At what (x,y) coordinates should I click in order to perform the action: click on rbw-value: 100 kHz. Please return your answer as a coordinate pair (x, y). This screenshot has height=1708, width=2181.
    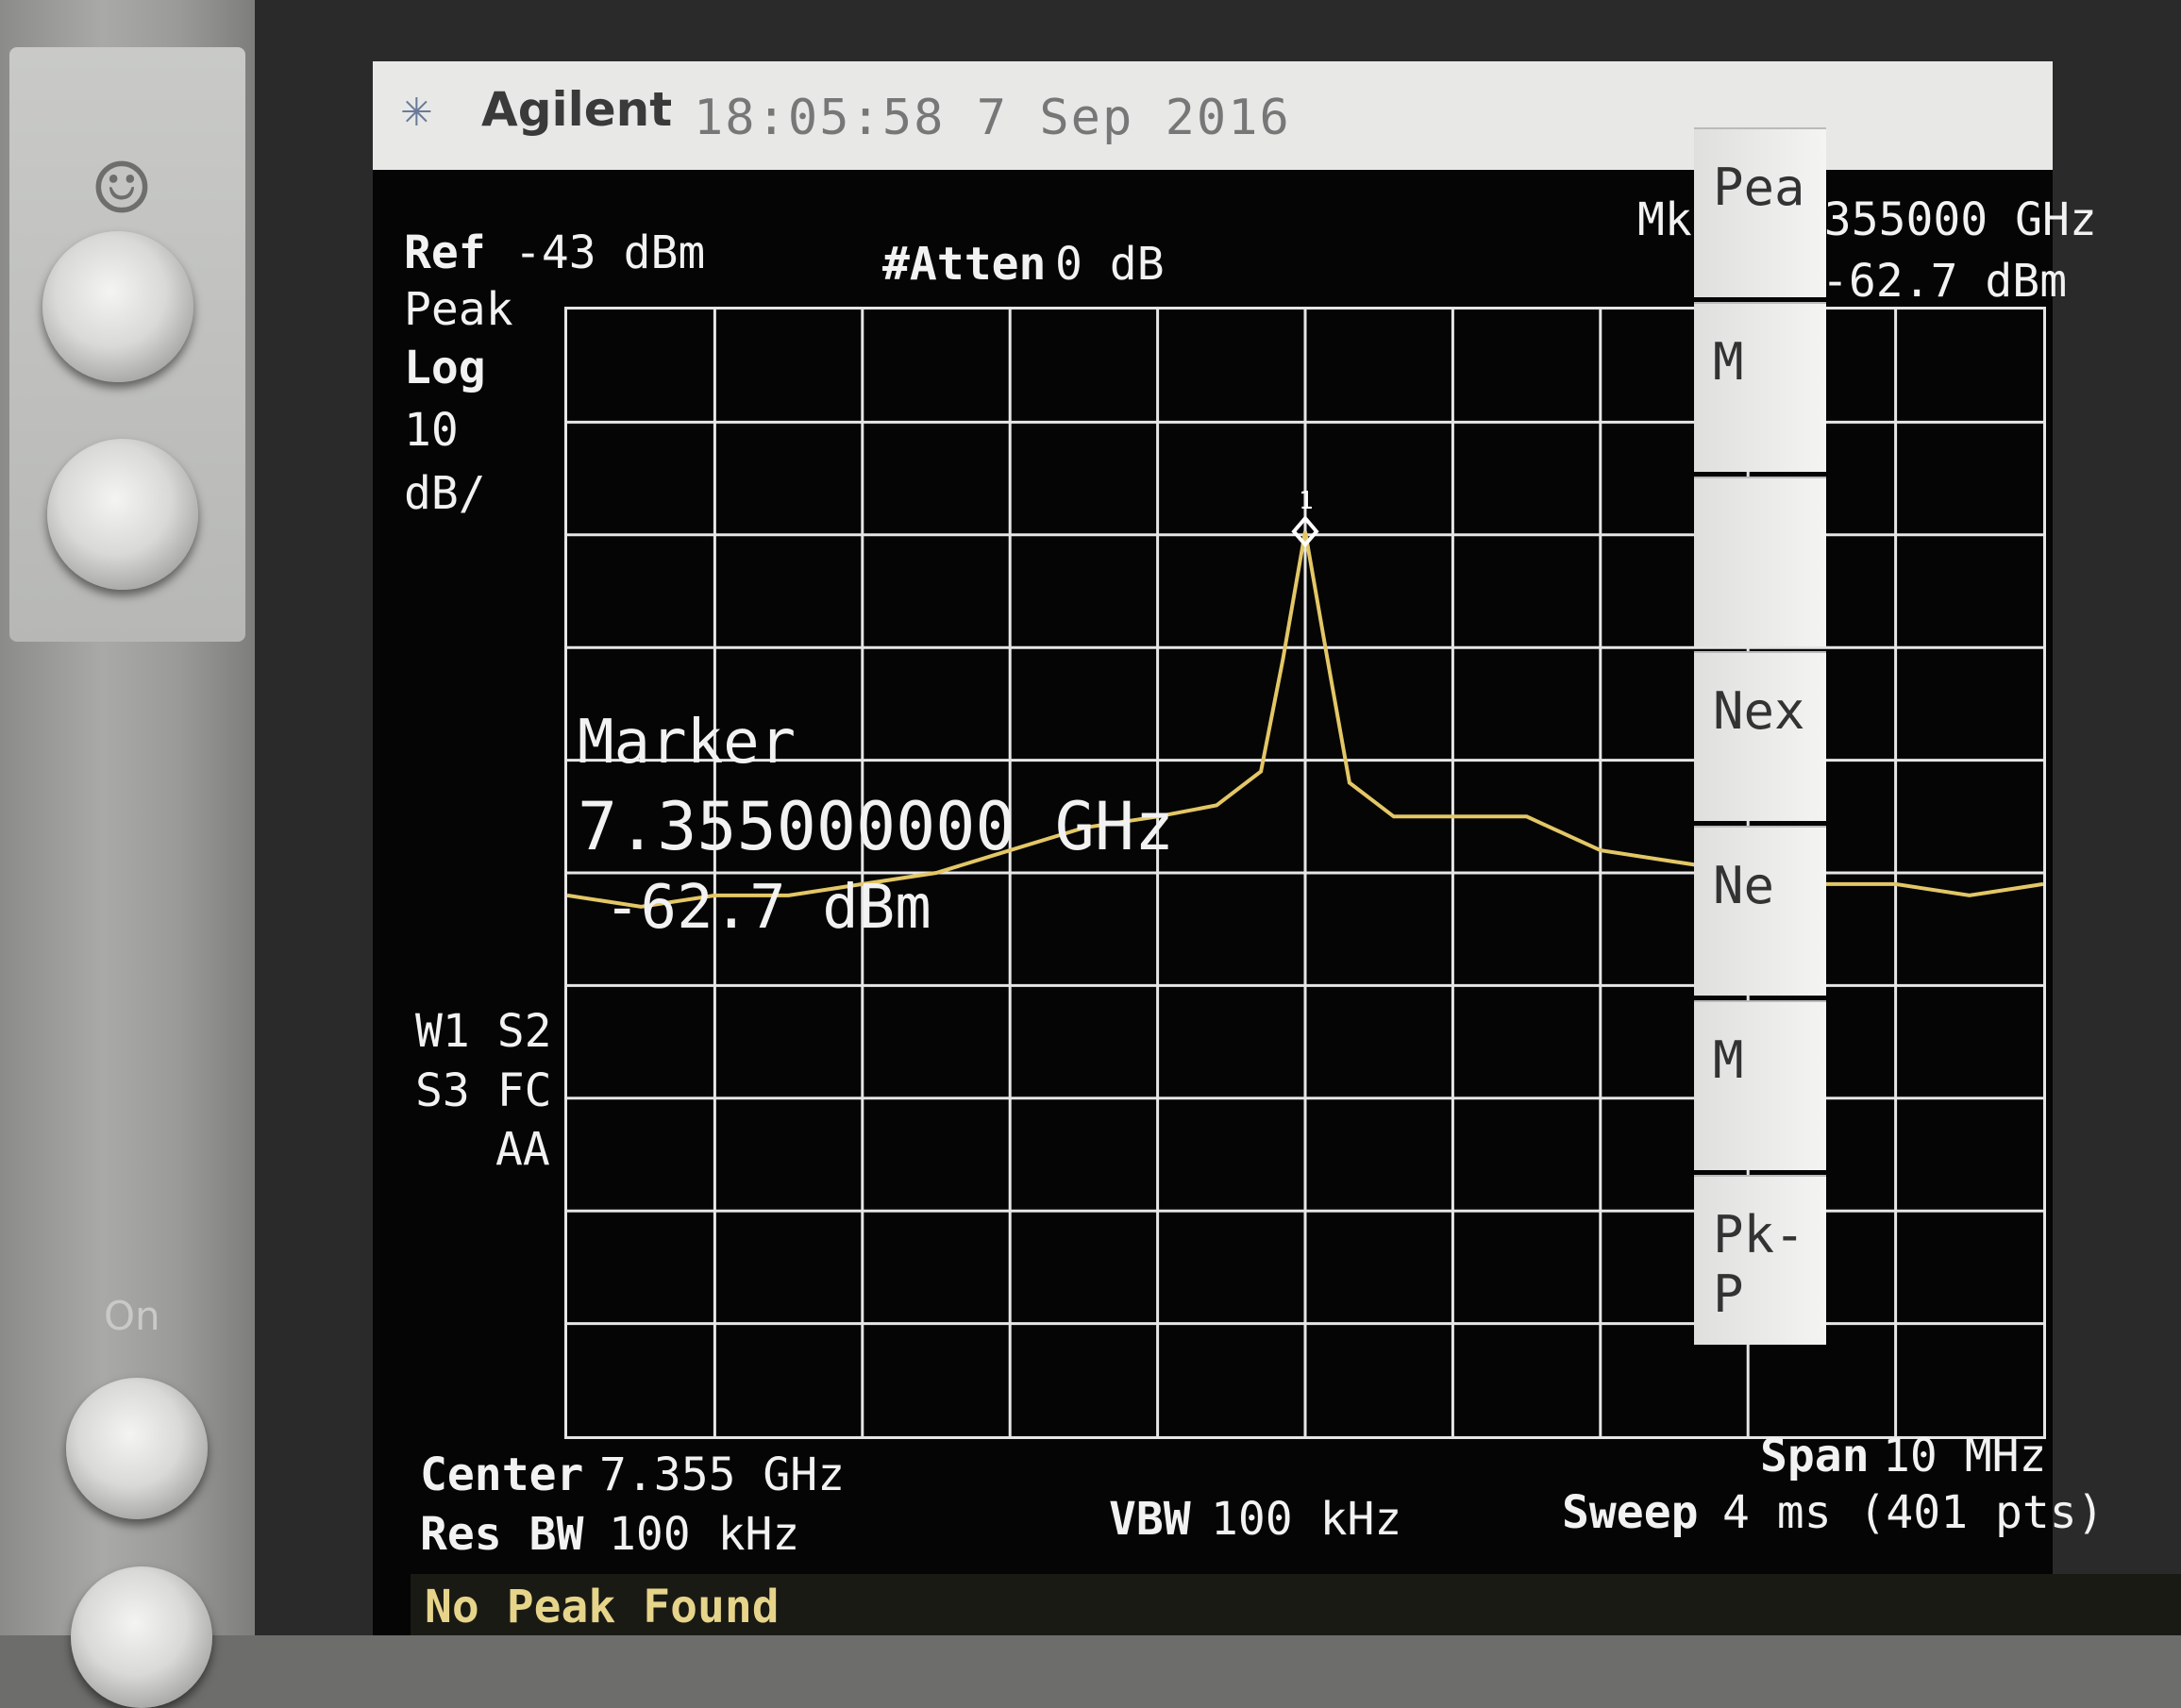
    Looking at the image, I should click on (704, 1534).